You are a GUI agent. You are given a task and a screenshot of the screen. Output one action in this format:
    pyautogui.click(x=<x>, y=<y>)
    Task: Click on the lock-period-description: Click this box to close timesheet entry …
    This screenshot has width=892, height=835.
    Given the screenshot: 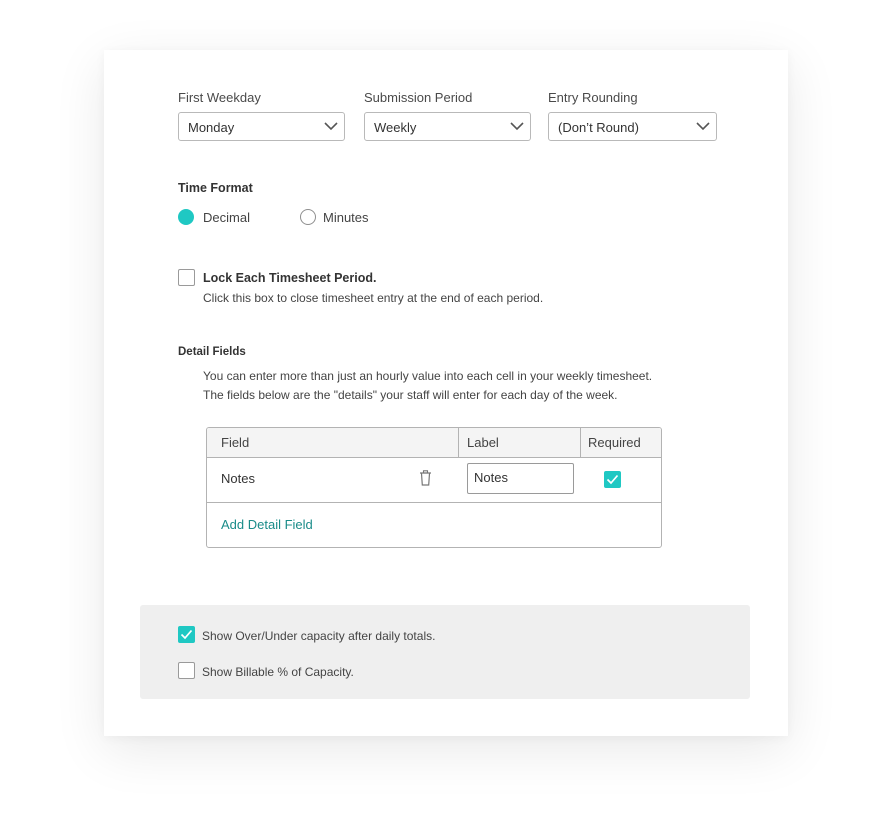 What is the action you would take?
    pyautogui.click(x=373, y=298)
    